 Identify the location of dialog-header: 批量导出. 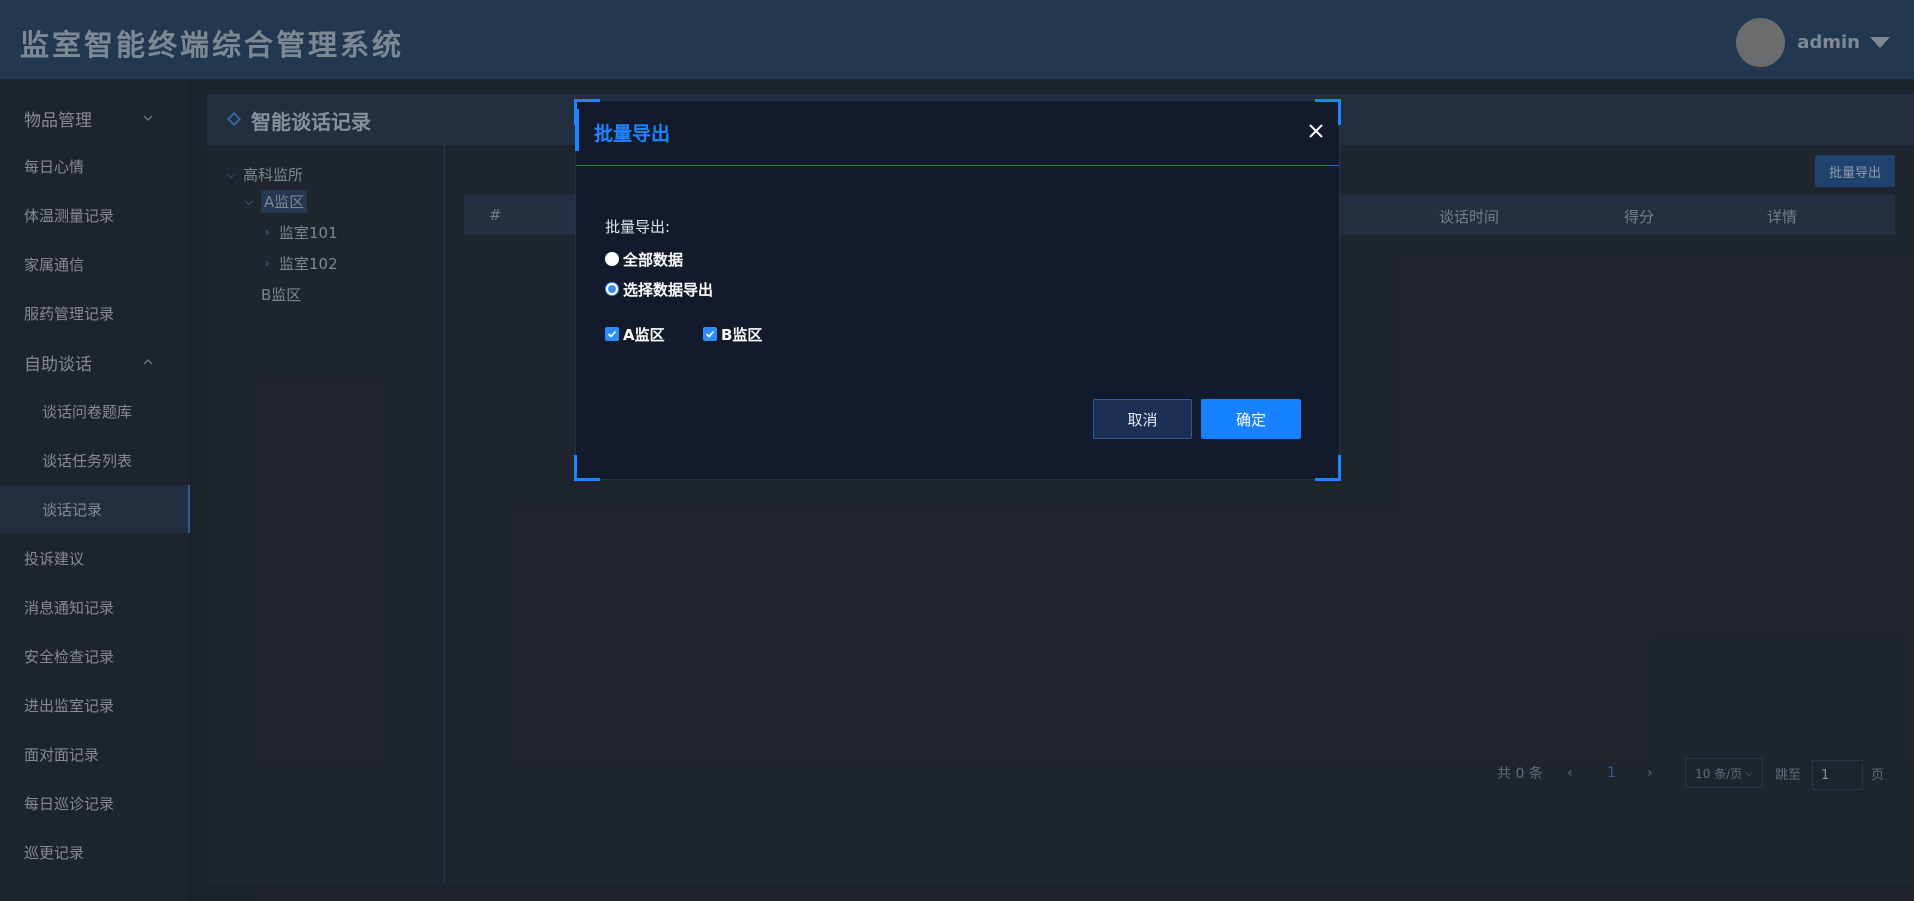
(957, 133).